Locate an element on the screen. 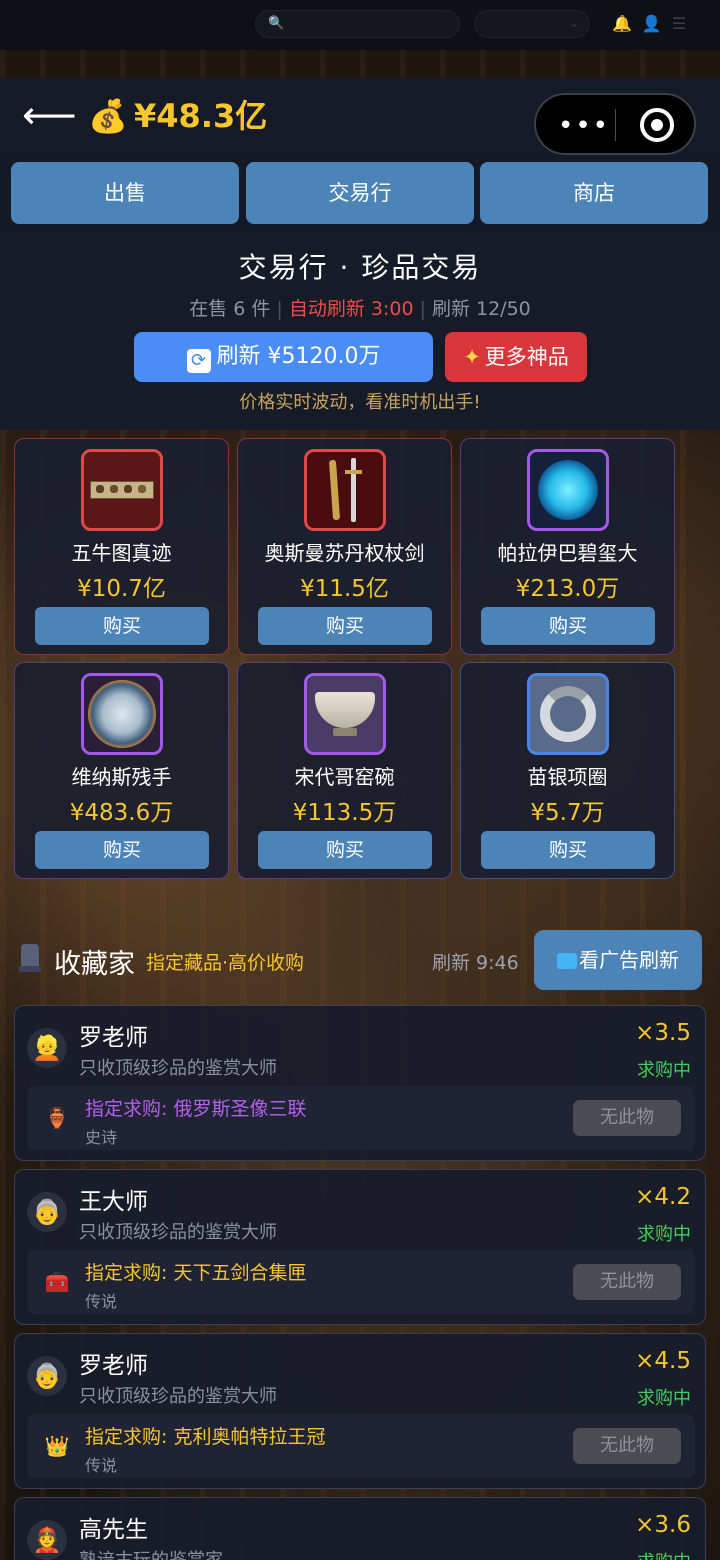 The height and width of the screenshot is (1560, 720). search-icon: 🔍 is located at coordinates (276, 23).